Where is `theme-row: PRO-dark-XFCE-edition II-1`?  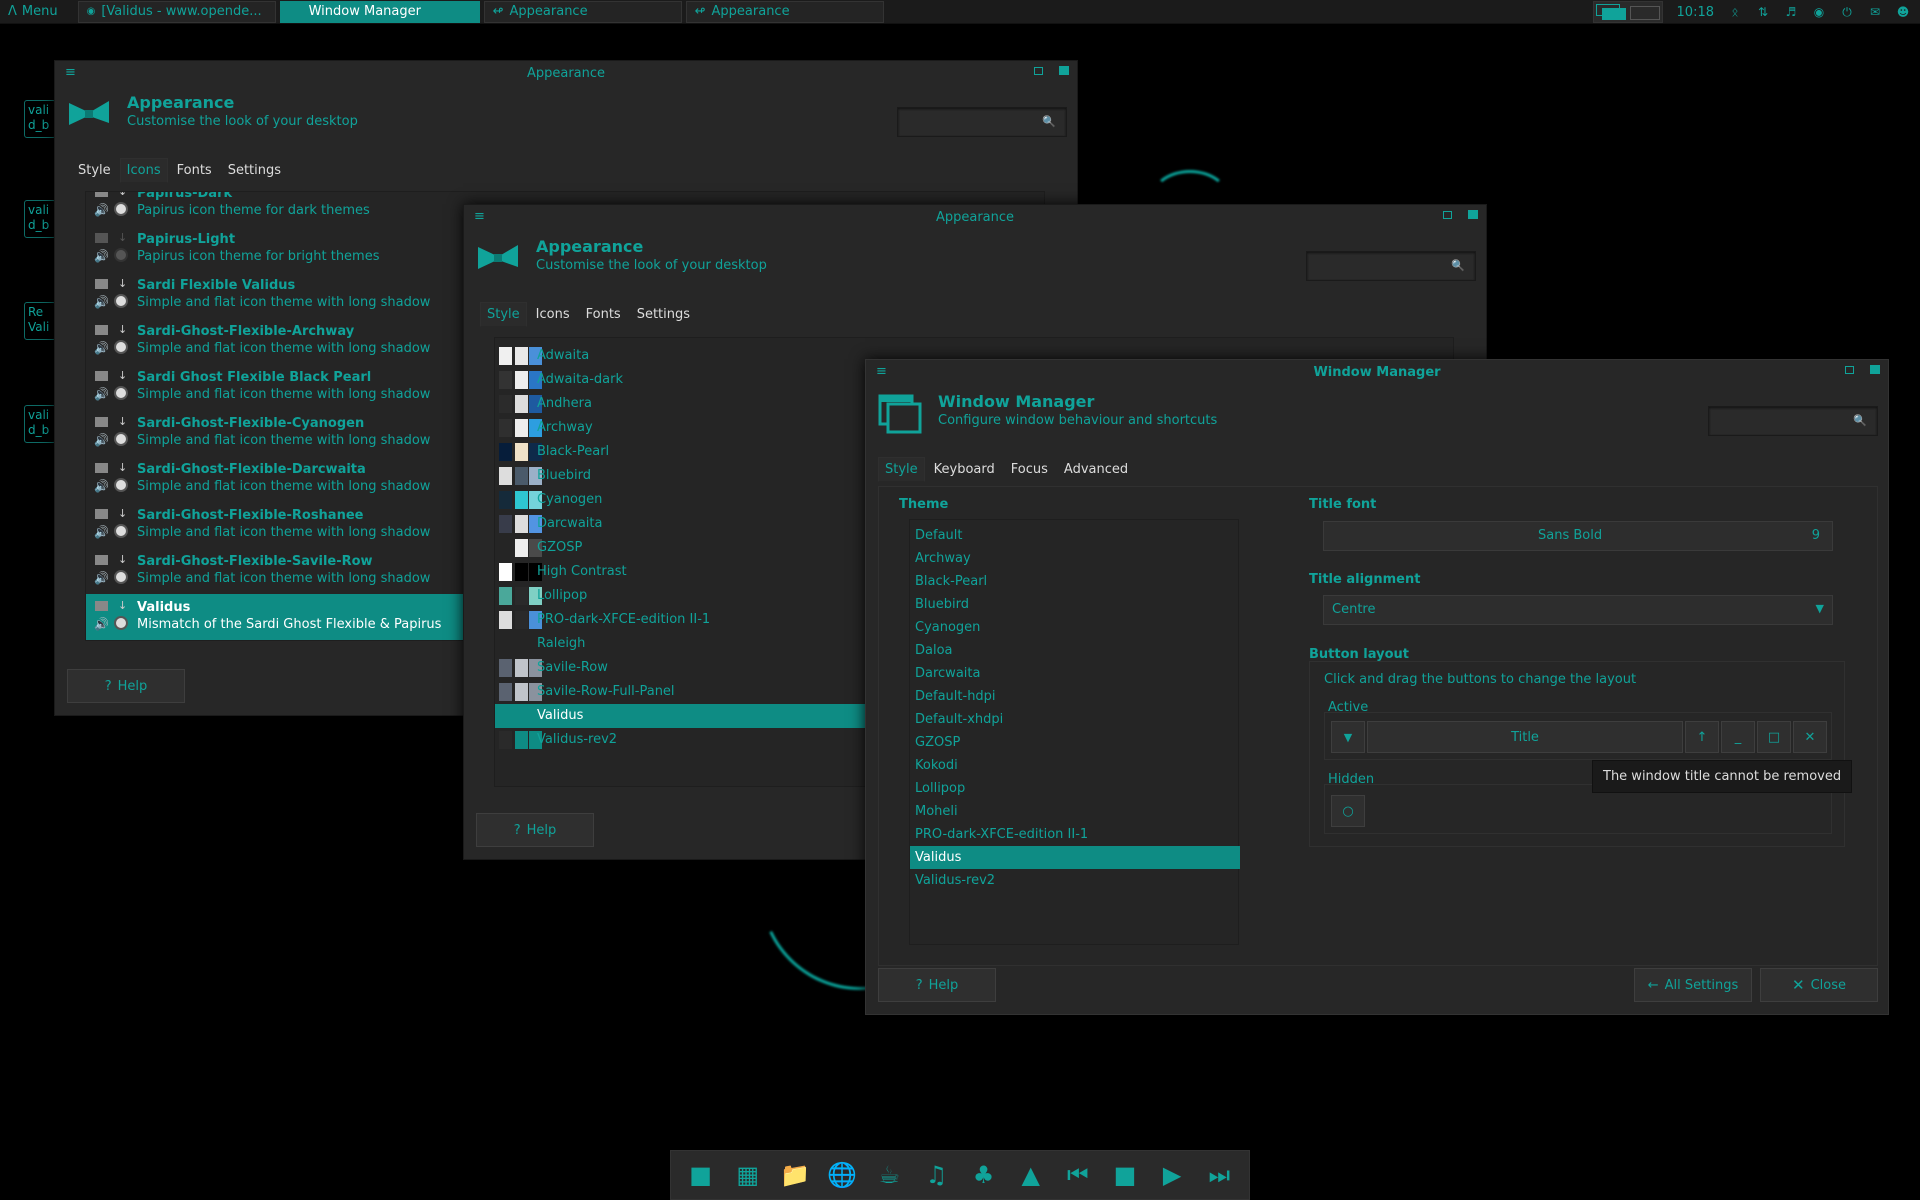 theme-row: PRO-dark-XFCE-edition II-1 is located at coordinates (1075, 834).